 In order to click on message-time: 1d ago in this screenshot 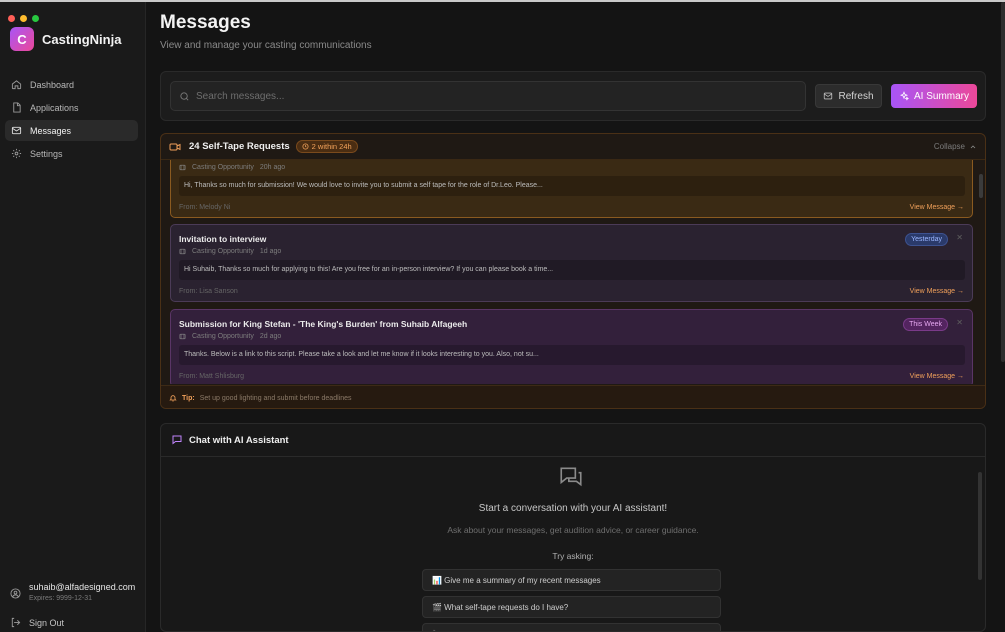, I will do `click(270, 251)`.